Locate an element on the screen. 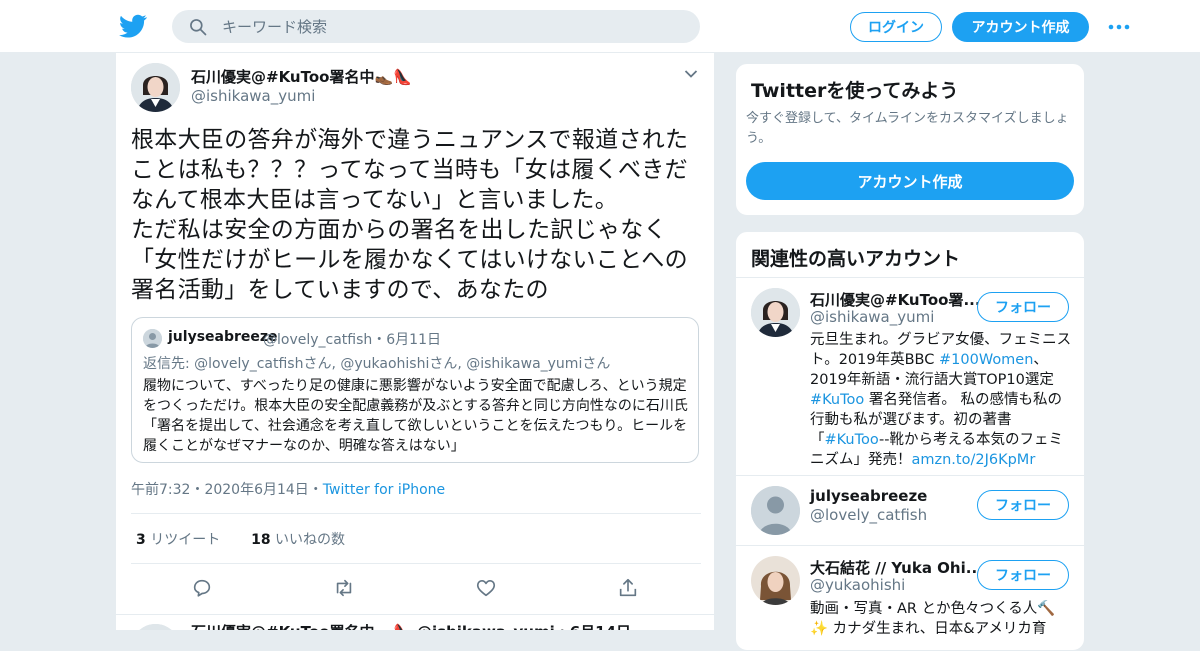  next-tweet-preview: 石川優実@#KuToo署名中👞👠 @ishikawa_yumi・6月14日 is located at coordinates (415, 622).